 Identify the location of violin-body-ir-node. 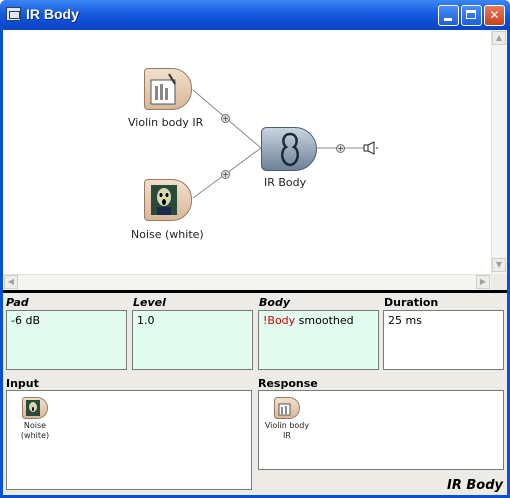
(168, 89).